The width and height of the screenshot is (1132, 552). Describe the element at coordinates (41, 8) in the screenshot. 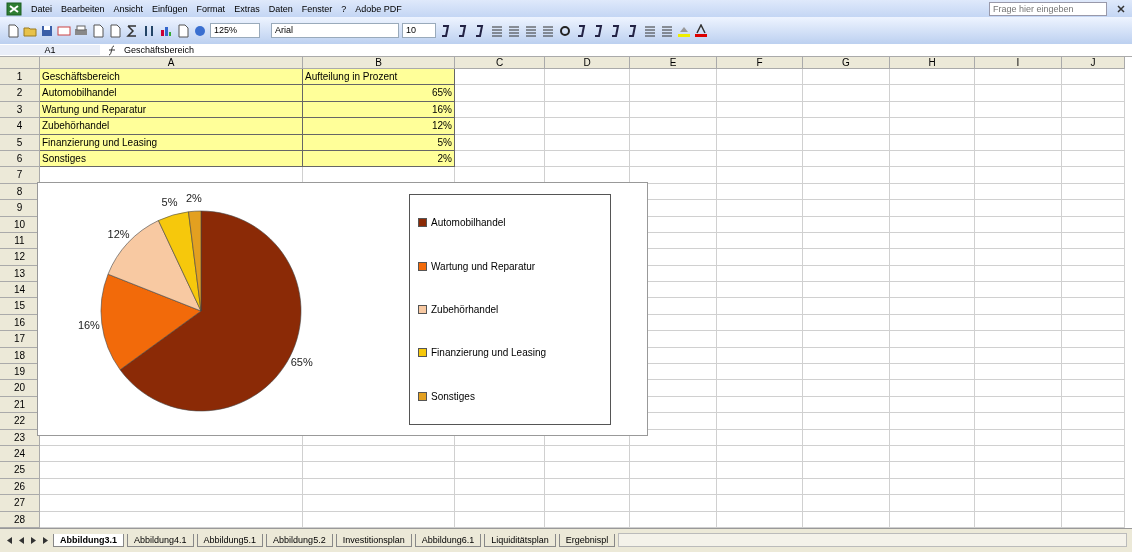

I see `menu-item: Datei` at that location.